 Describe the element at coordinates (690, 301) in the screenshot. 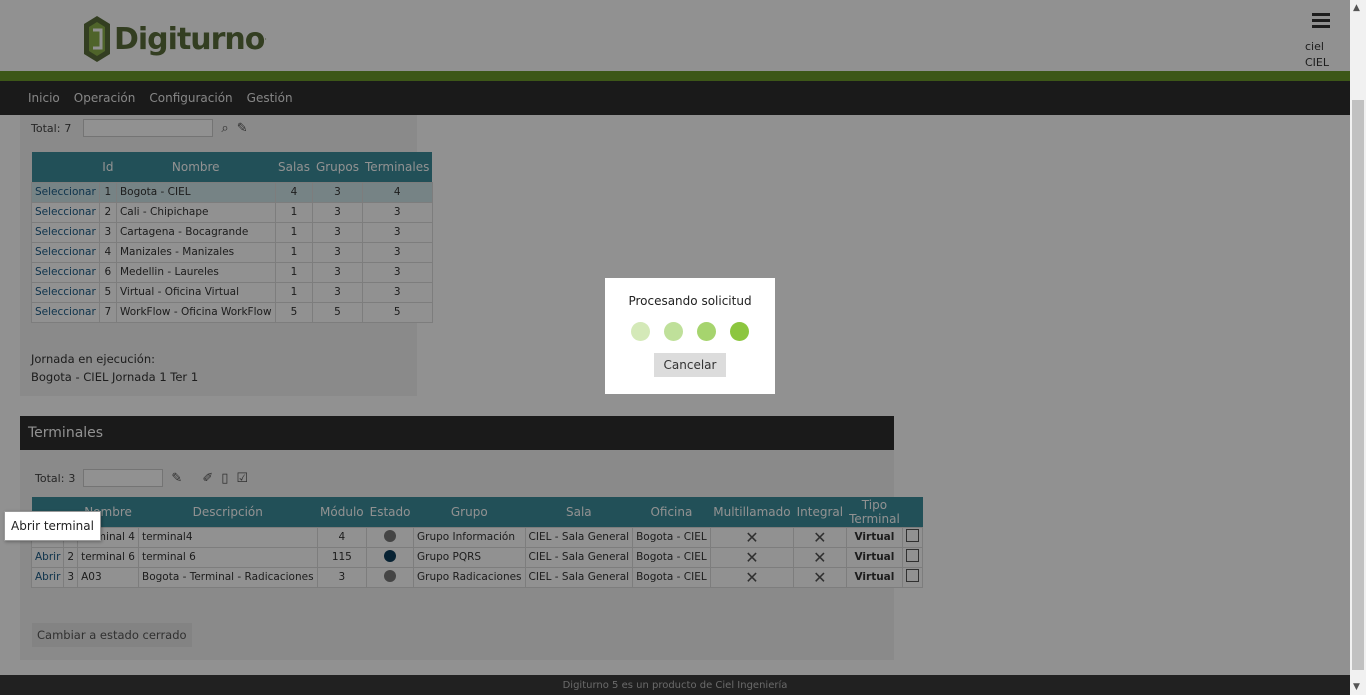

I see `processing-dialog-title: Procesando solicitud` at that location.